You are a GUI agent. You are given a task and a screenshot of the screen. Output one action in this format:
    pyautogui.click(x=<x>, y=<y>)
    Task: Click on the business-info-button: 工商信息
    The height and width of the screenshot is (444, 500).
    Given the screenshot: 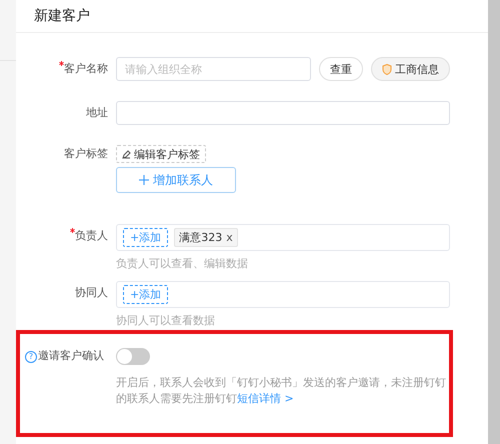 What is the action you would take?
    pyautogui.click(x=410, y=69)
    